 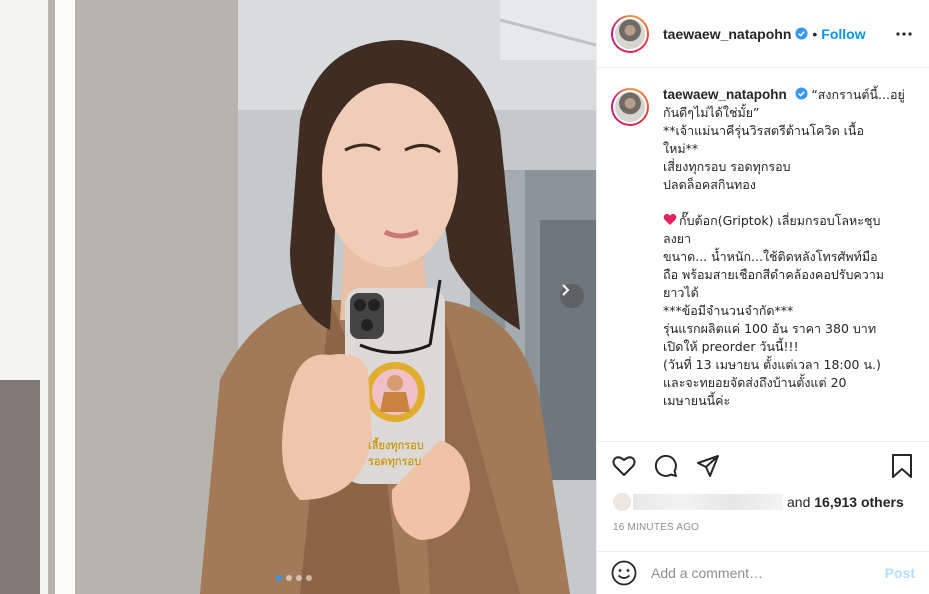 What do you see at coordinates (725, 94) in the screenshot?
I see `caption-username: taewaew_natapohn` at bounding box center [725, 94].